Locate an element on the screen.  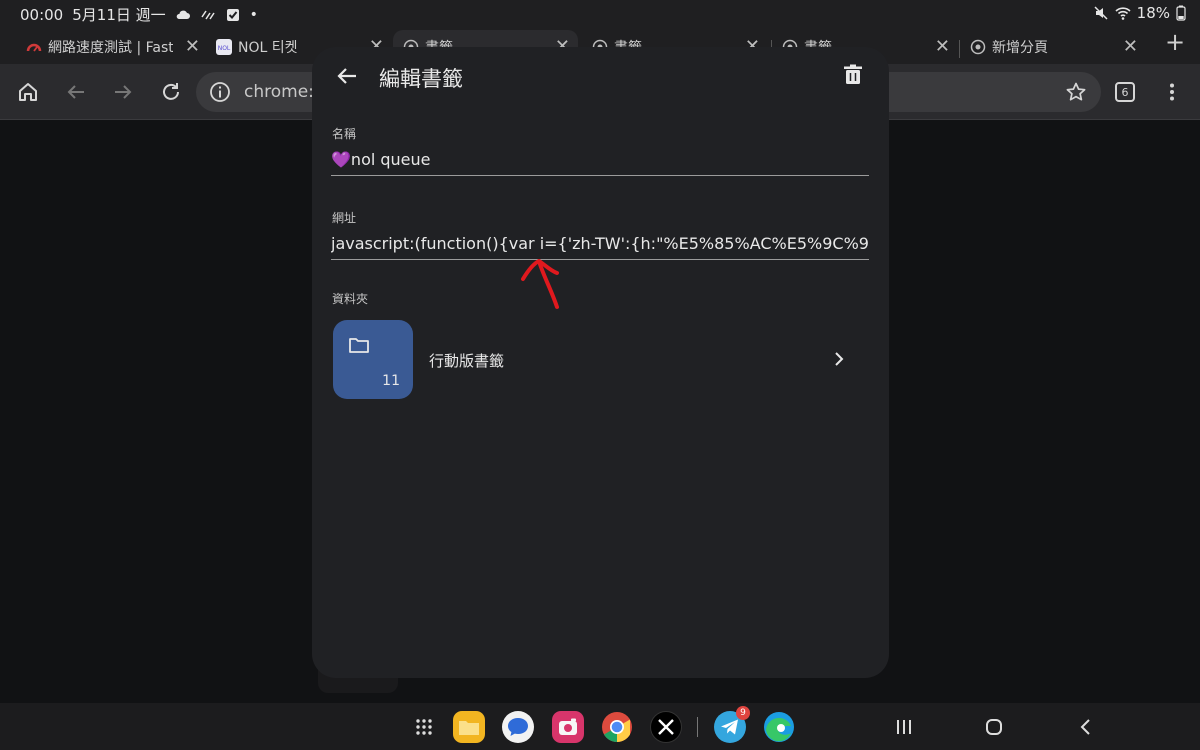
delete-bookmark-button is located at coordinates (853, 75).